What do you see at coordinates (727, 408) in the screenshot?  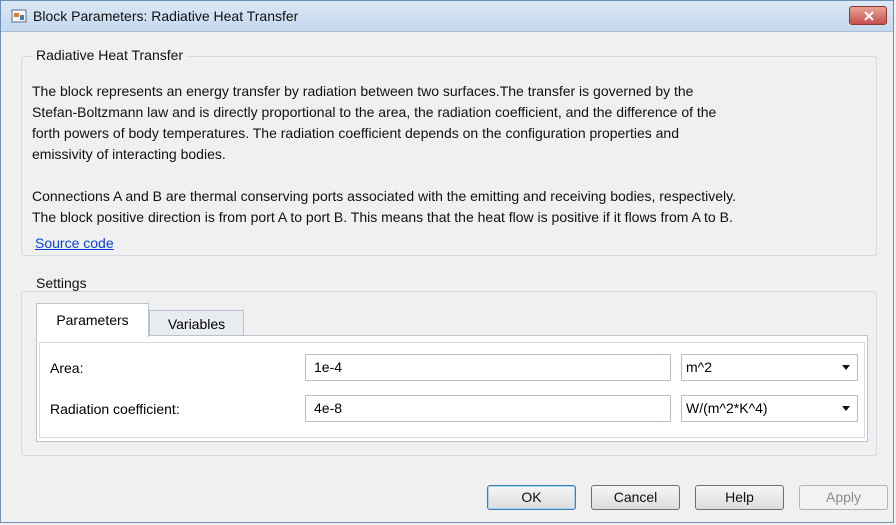 I see `radiation-coefficient-unit-value: W/(m^2*K^4)` at bounding box center [727, 408].